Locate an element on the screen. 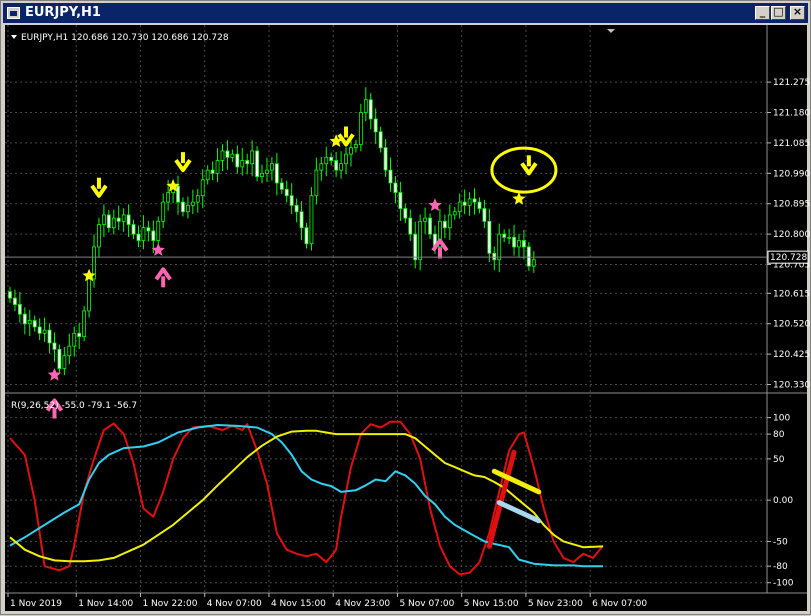 This screenshot has width=811, height=616. price-tick-label: 121.180 is located at coordinates (791, 114).